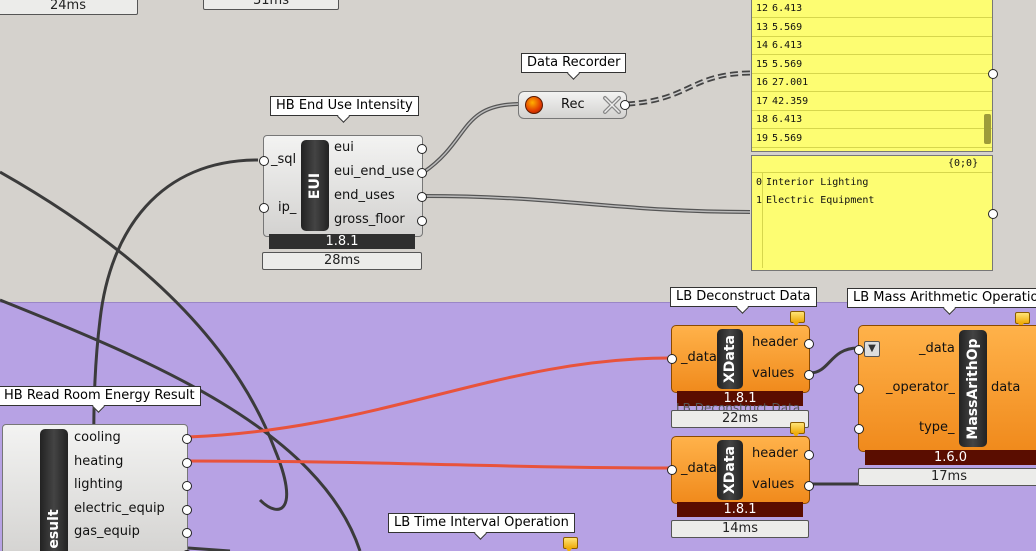 The height and width of the screenshot is (551, 1036). What do you see at coordinates (779, 28) in the screenshot?
I see `panel-row: 13 5.569` at bounding box center [779, 28].